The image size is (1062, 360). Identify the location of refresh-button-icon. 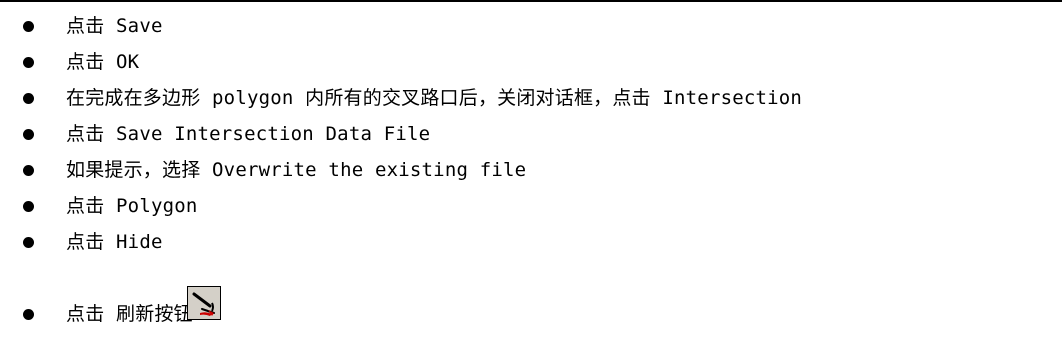
(204, 303).